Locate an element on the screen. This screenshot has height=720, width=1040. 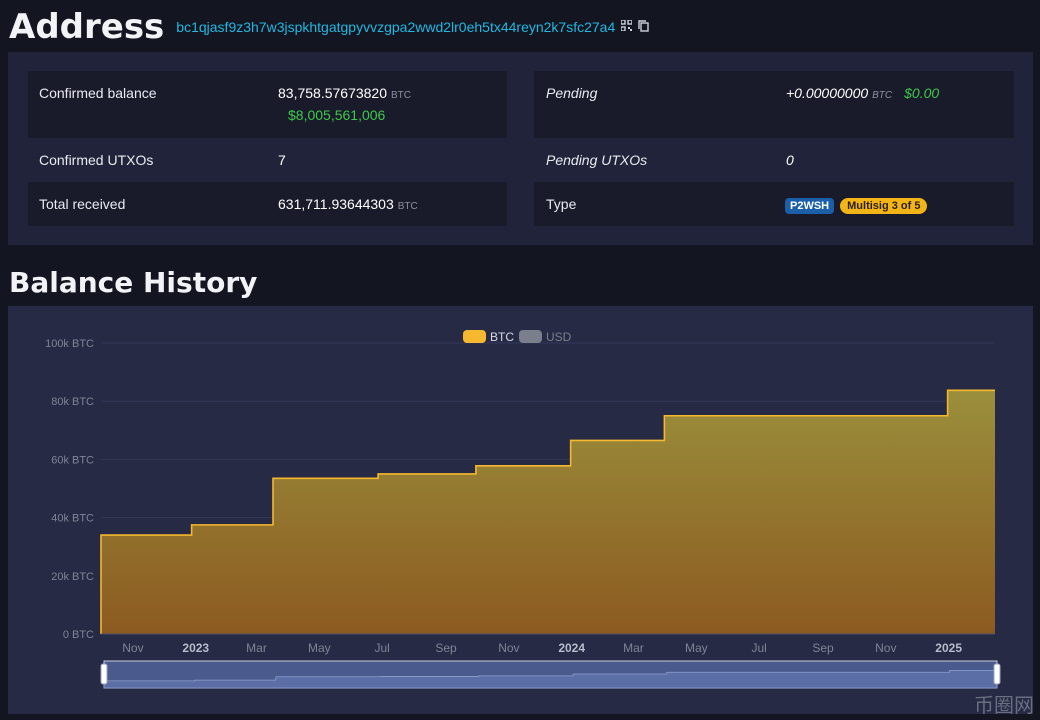
confirmed-utxos-value: 7 is located at coordinates (282, 160).